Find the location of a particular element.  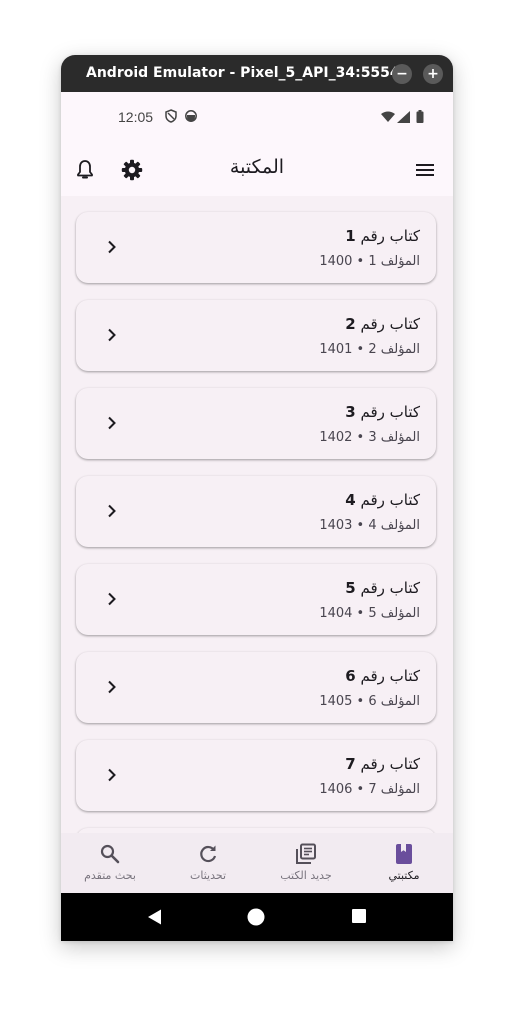

book-subtitle: المؤلف 5 • 1404 is located at coordinates (369, 613).